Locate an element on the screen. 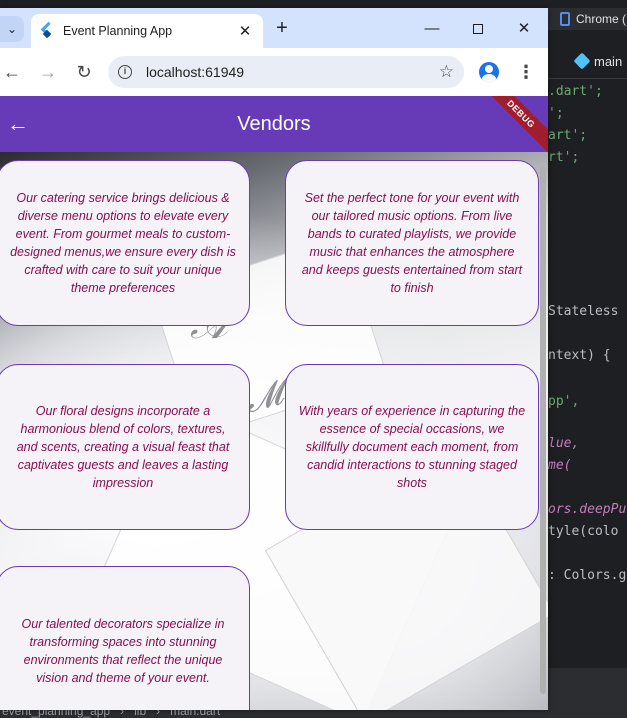 This screenshot has height=718, width=627. browser-titlebar: ⌄ Event Planning App ✕ + — ✕ is located at coordinates (274, 28).